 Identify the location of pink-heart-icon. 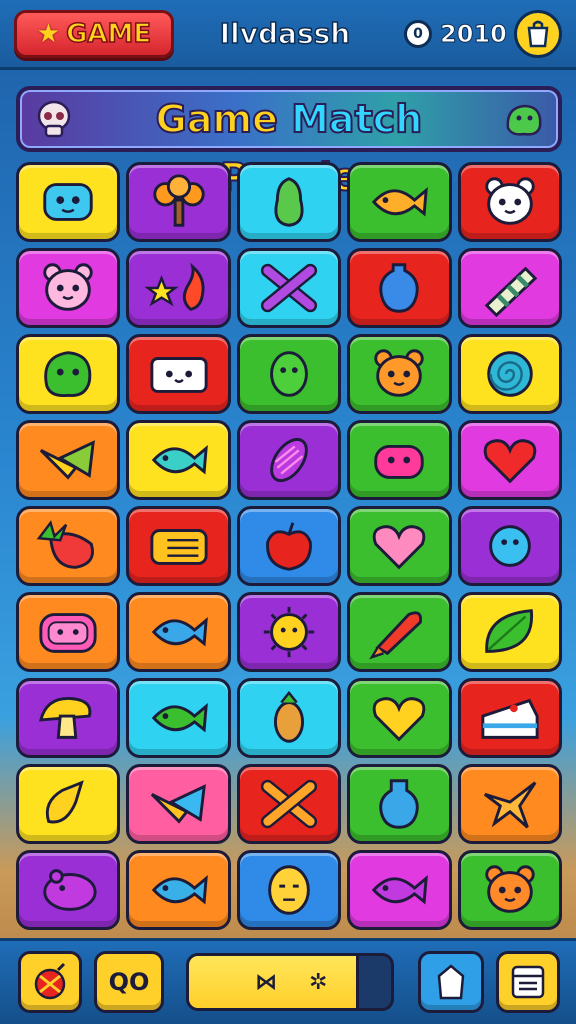
(399, 547).